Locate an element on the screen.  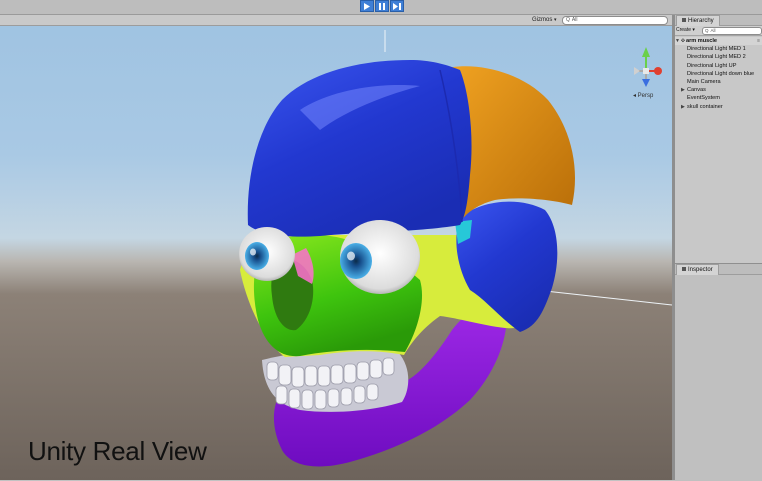
search-icon: Q is located at coordinates (707, 30).